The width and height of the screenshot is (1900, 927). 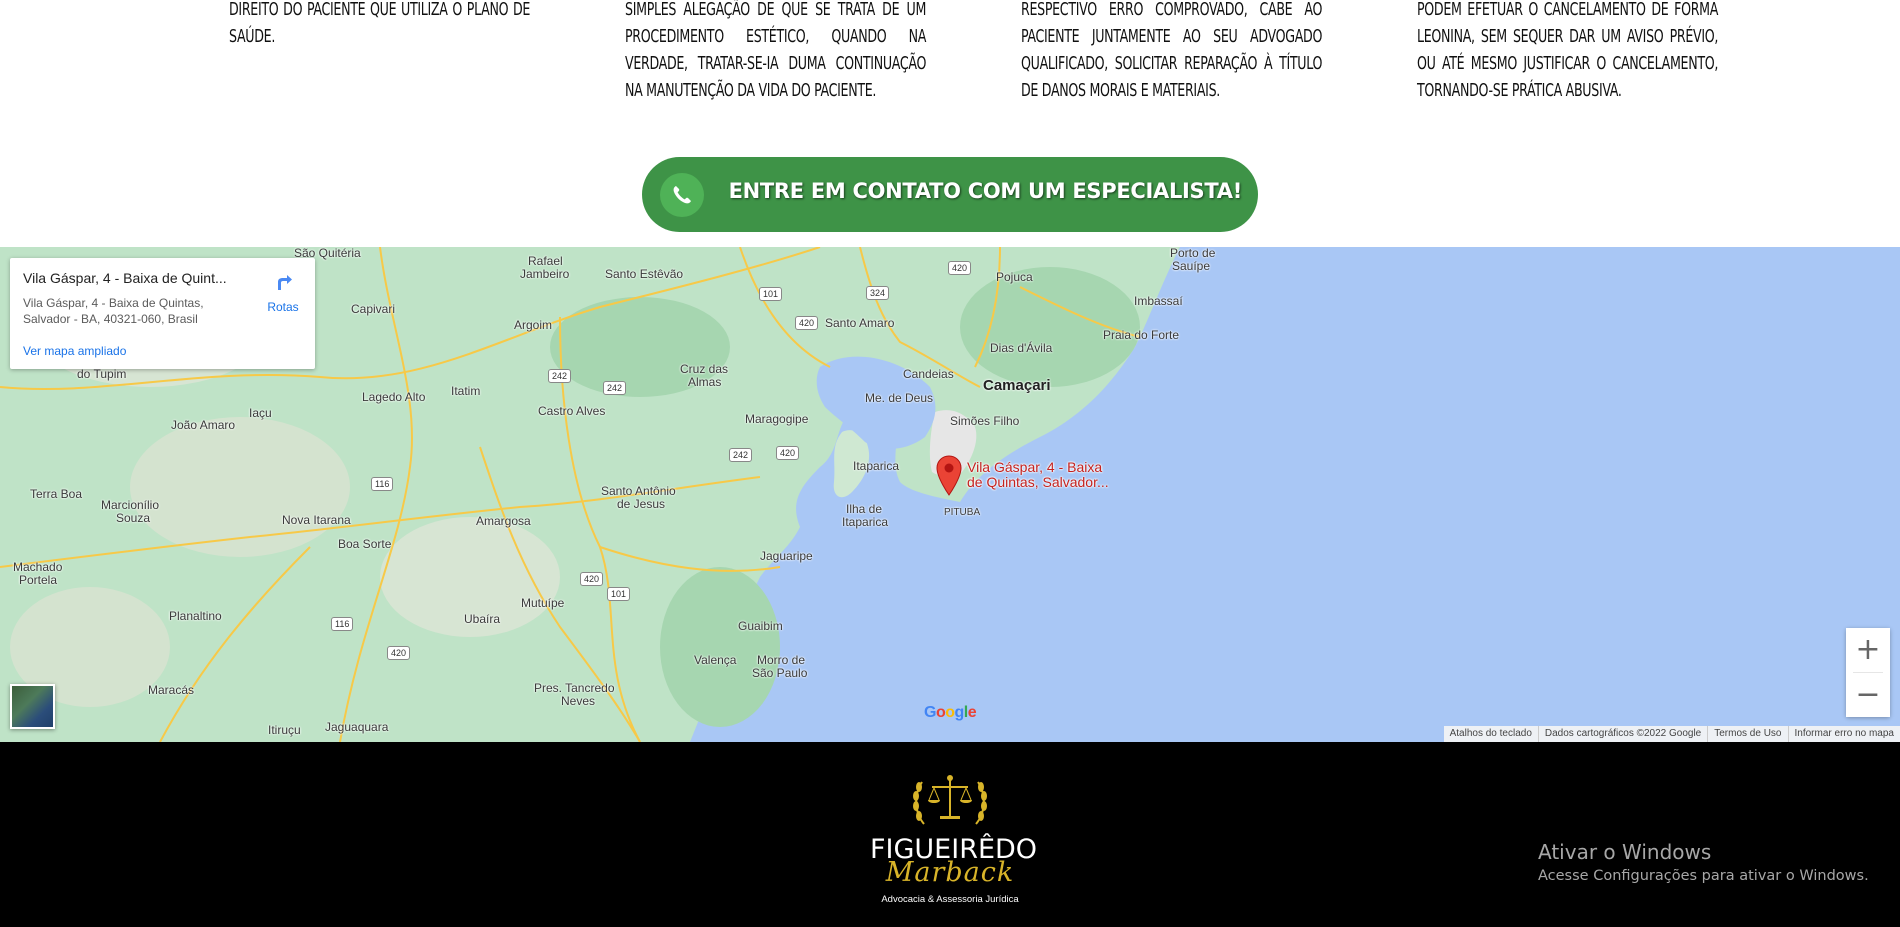 I want to click on place-do-tupim: do Tupim, so click(x=102, y=374).